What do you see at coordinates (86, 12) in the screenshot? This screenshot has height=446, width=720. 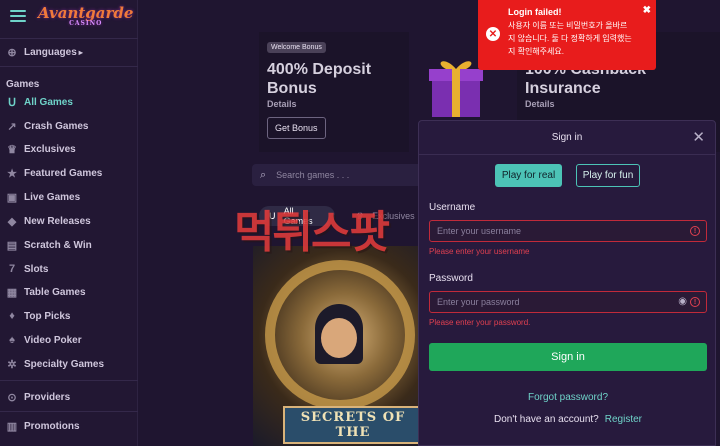 I see `logo-text: Avantgarde` at bounding box center [86, 12].